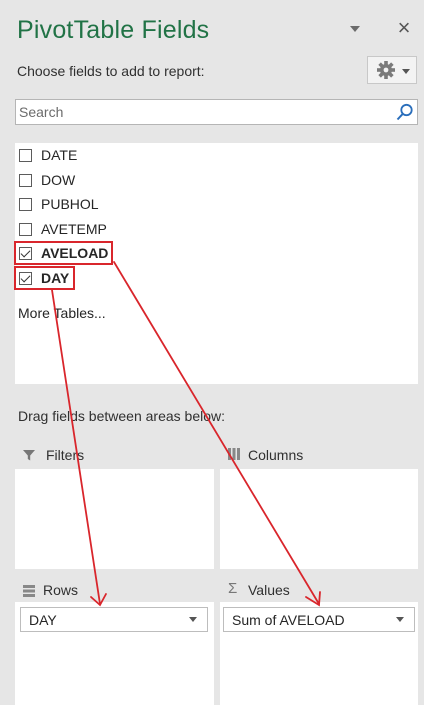 Image resolution: width=424 pixels, height=705 pixels. What do you see at coordinates (76, 447) in the screenshot?
I see `annotation-arrow-day` at bounding box center [76, 447].